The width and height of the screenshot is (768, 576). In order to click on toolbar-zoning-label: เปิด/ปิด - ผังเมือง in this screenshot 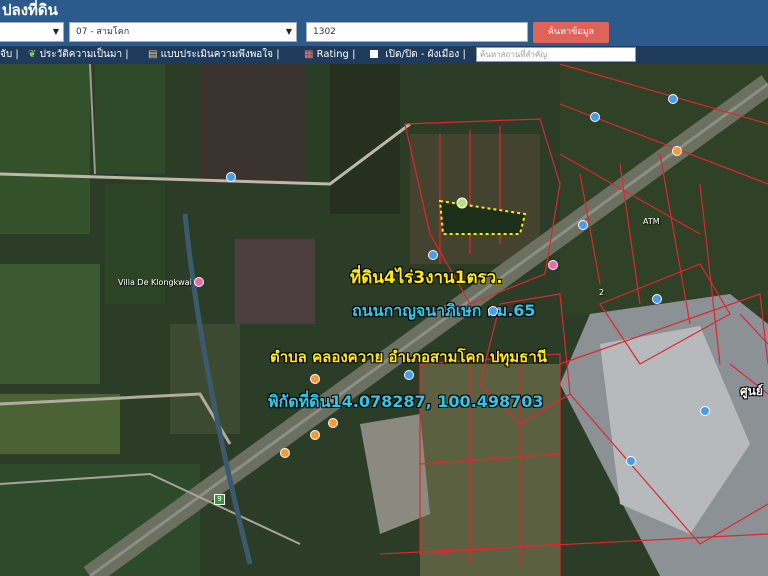, I will do `click(422, 54)`.